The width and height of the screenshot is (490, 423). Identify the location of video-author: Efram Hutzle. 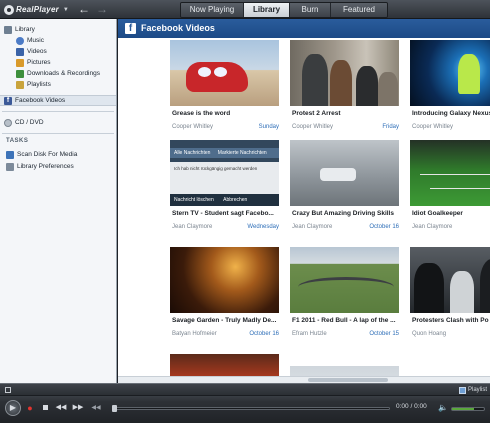
(309, 334).